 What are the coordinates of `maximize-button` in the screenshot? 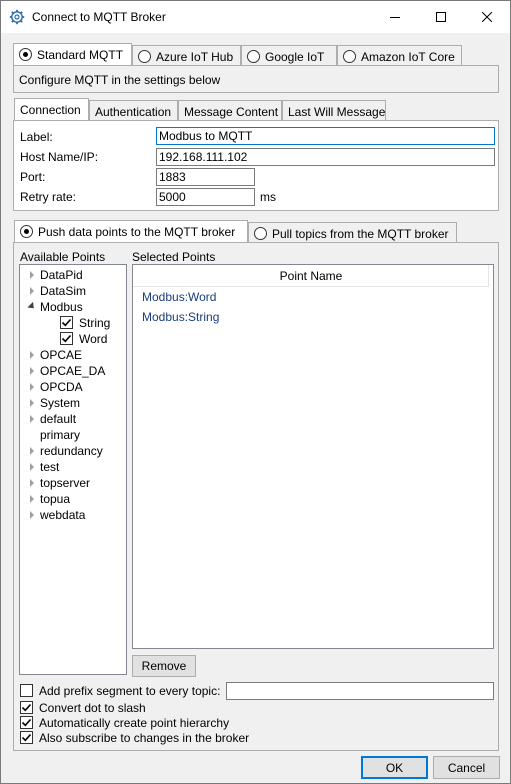 It's located at (441, 17).